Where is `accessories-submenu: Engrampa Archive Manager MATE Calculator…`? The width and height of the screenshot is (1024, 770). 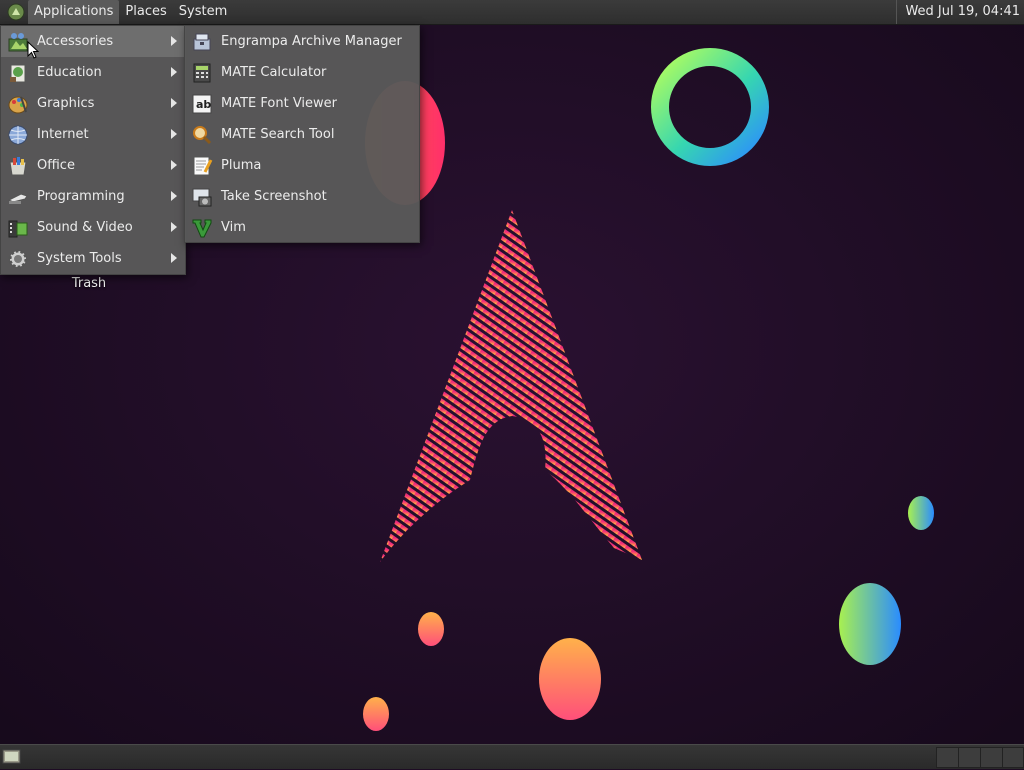
accessories-submenu: Engrampa Archive Manager MATE Calculator… is located at coordinates (302, 134).